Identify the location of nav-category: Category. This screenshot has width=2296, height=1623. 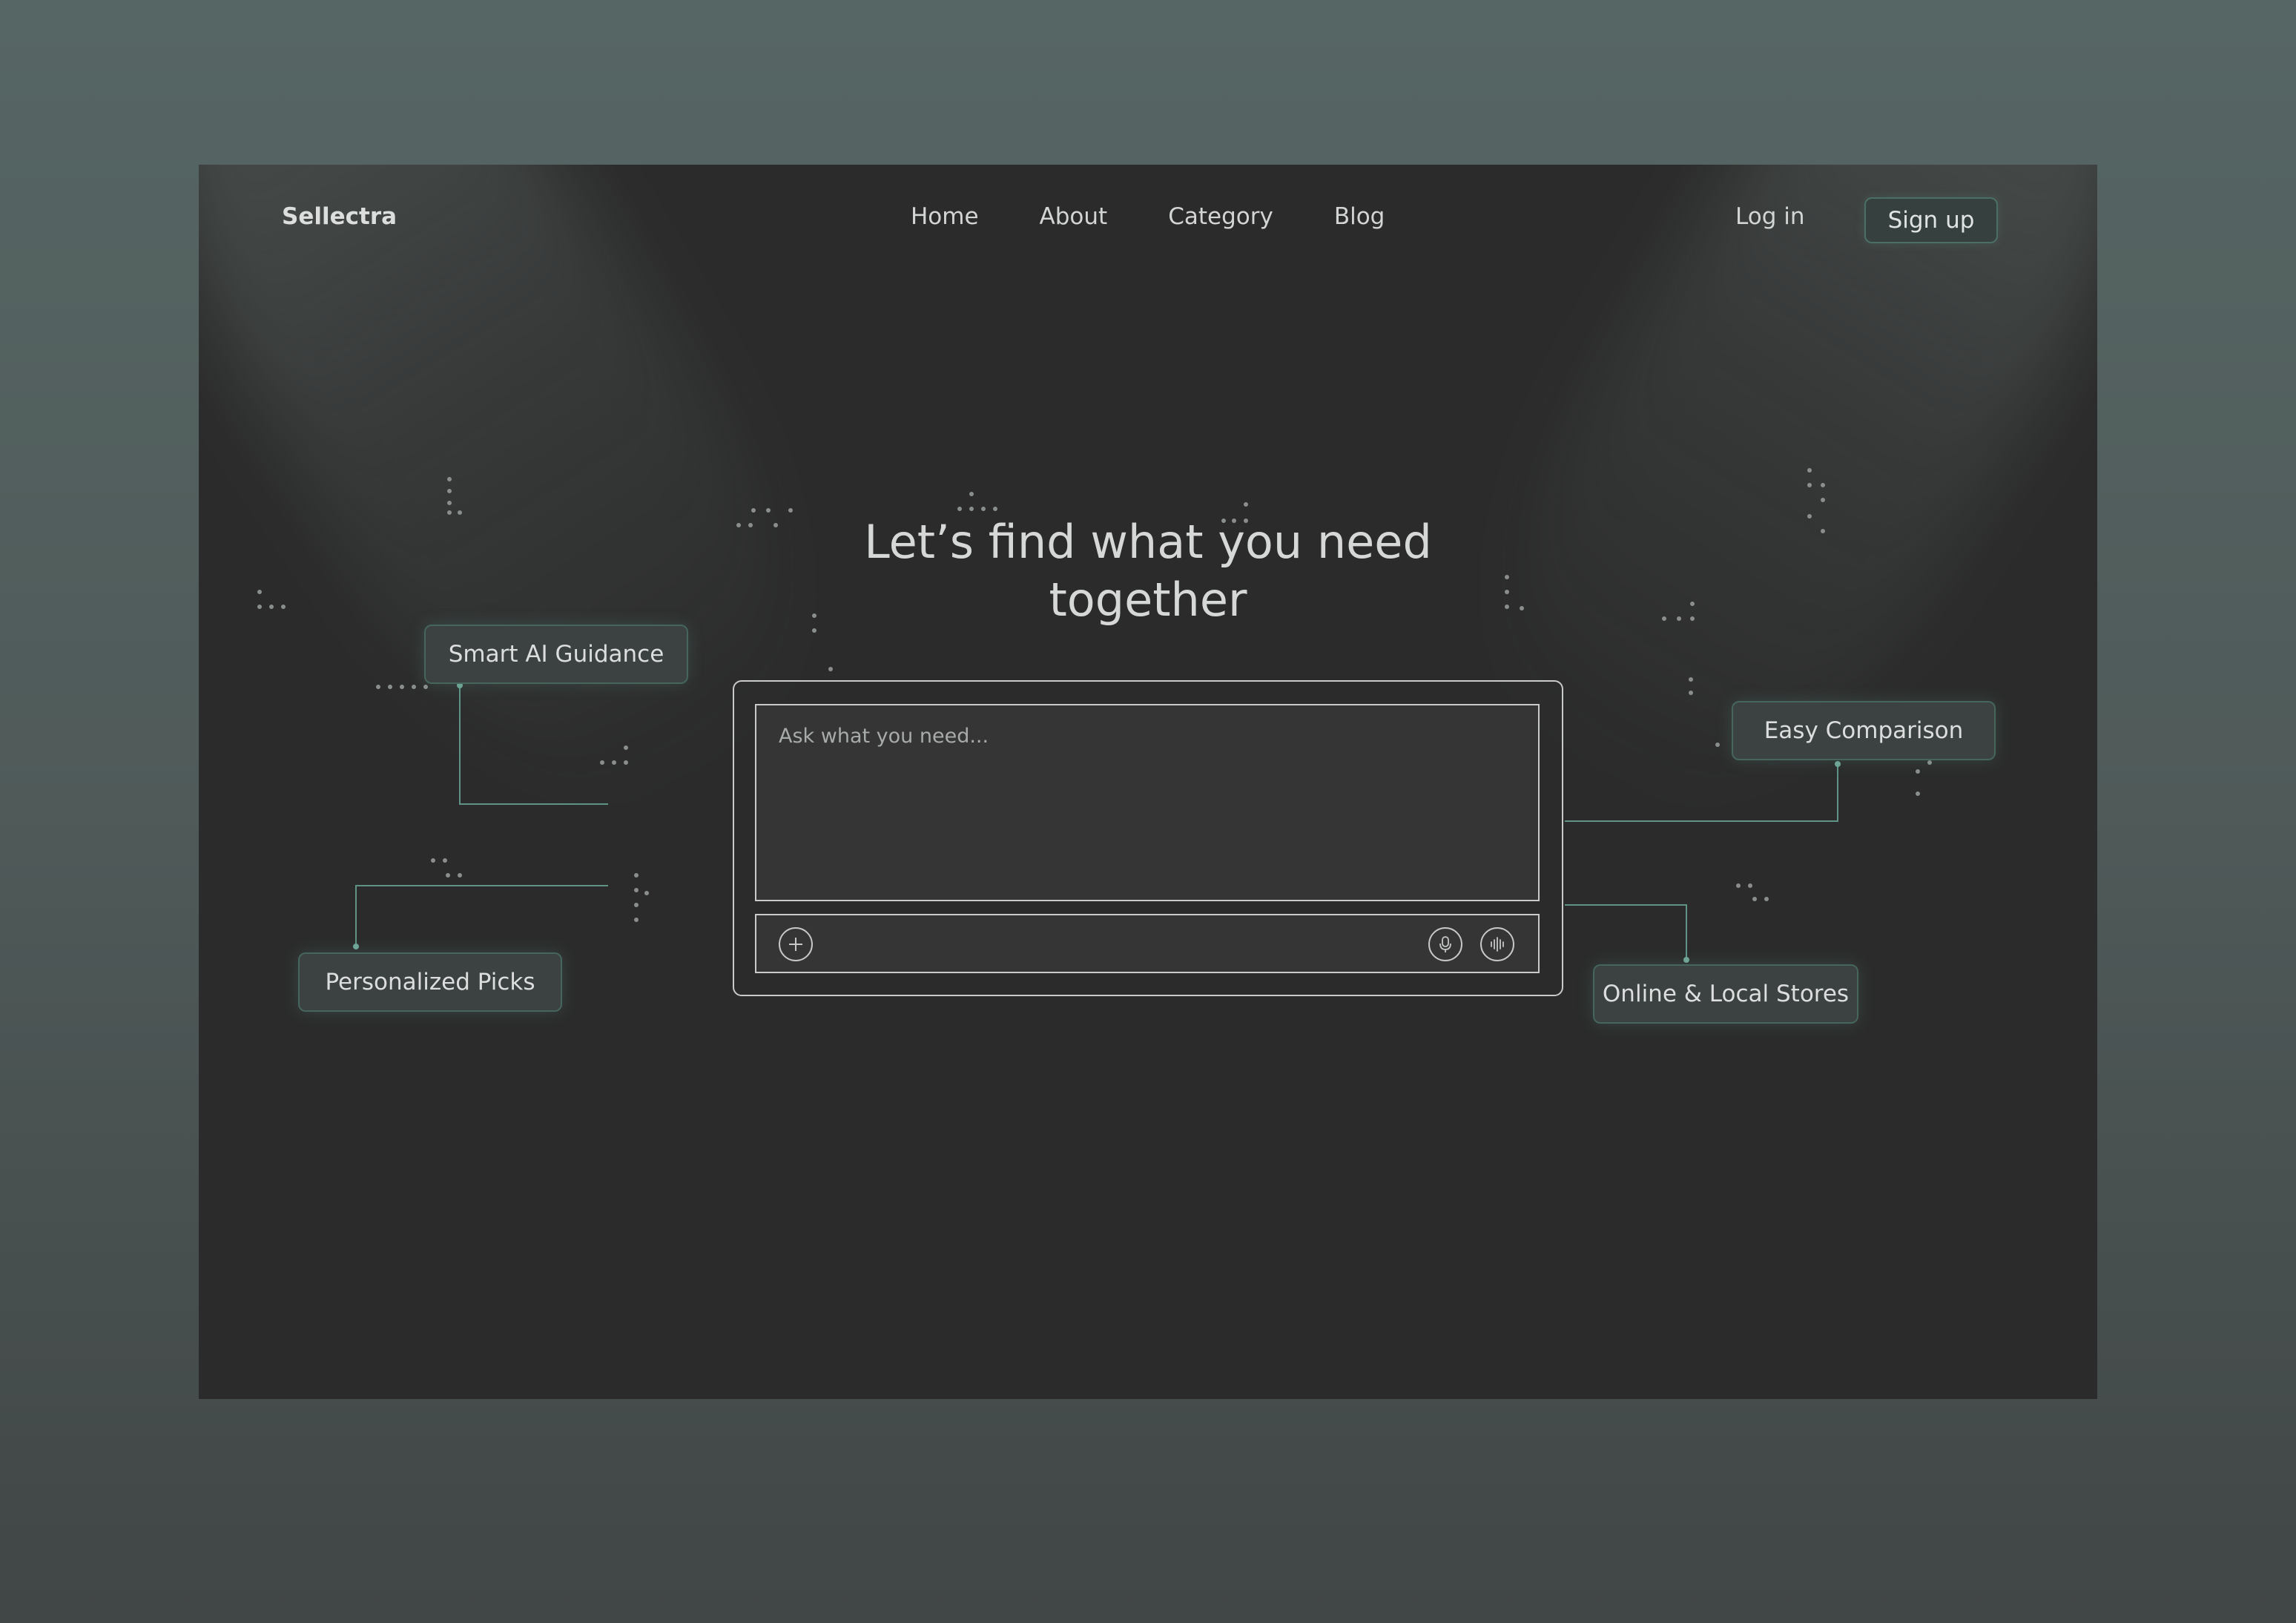
(1220, 216).